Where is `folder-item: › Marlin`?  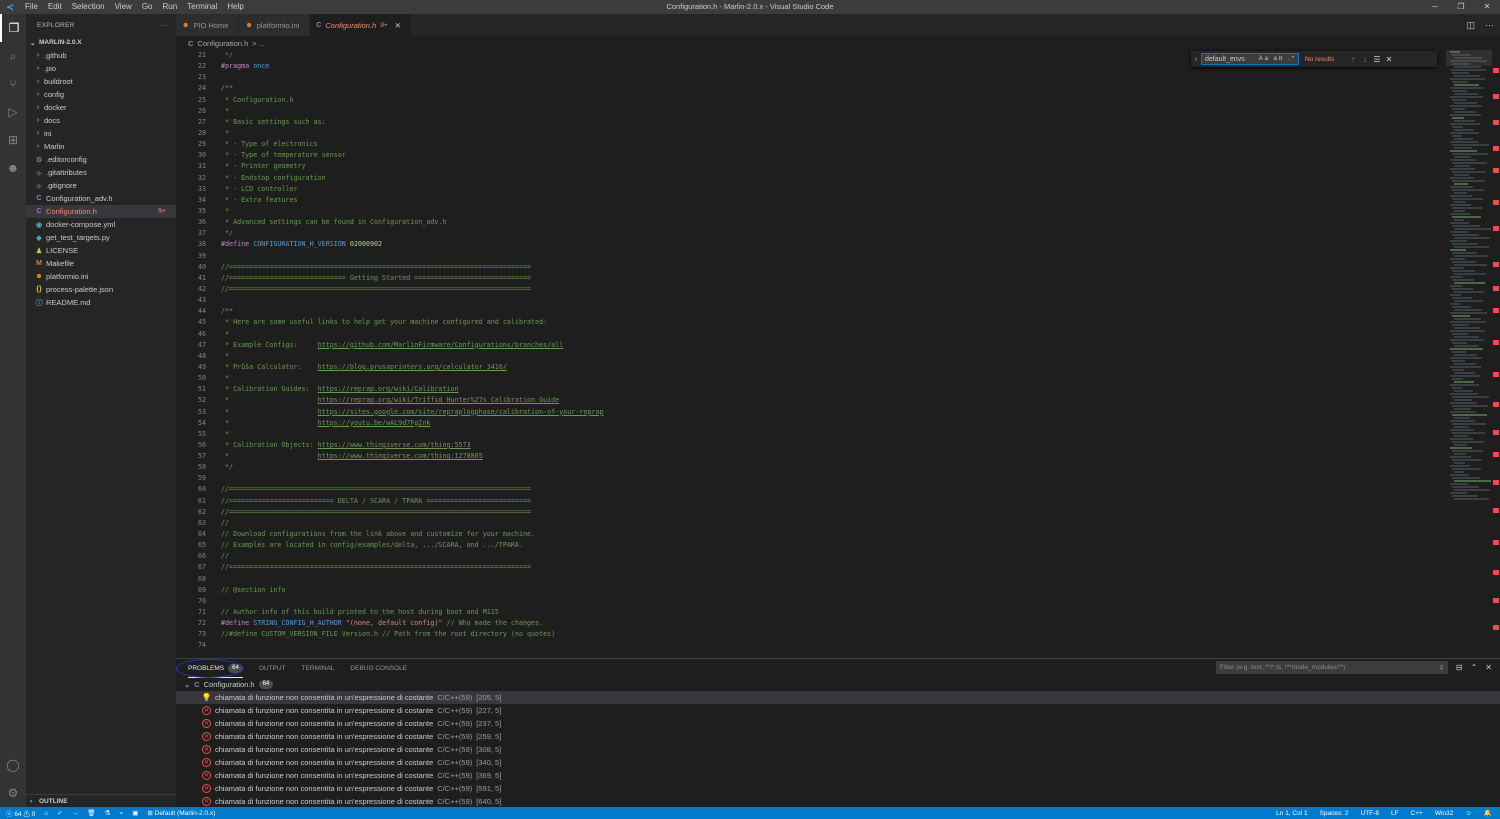
folder-item: › Marlin is located at coordinates (101, 146).